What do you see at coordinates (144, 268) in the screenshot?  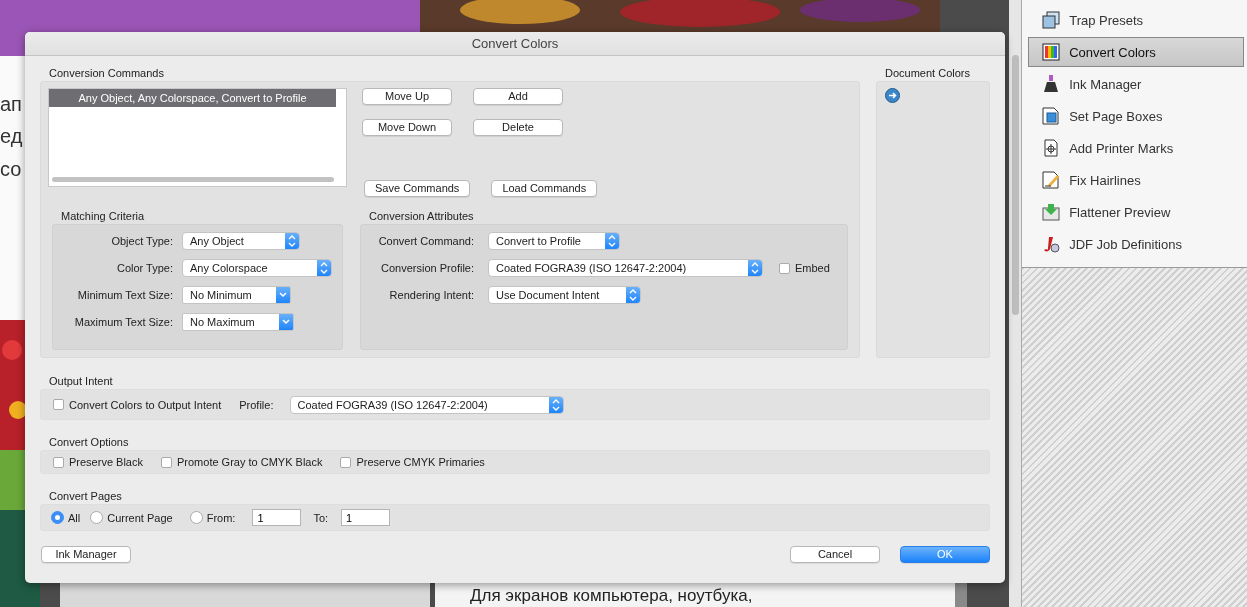 I see `field-label: Color Type:` at bounding box center [144, 268].